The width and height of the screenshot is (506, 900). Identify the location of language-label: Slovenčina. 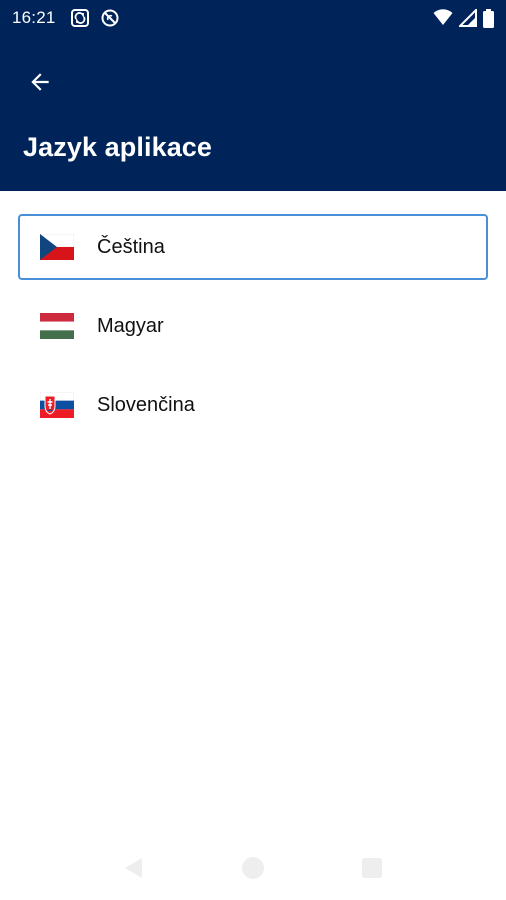
(146, 404).